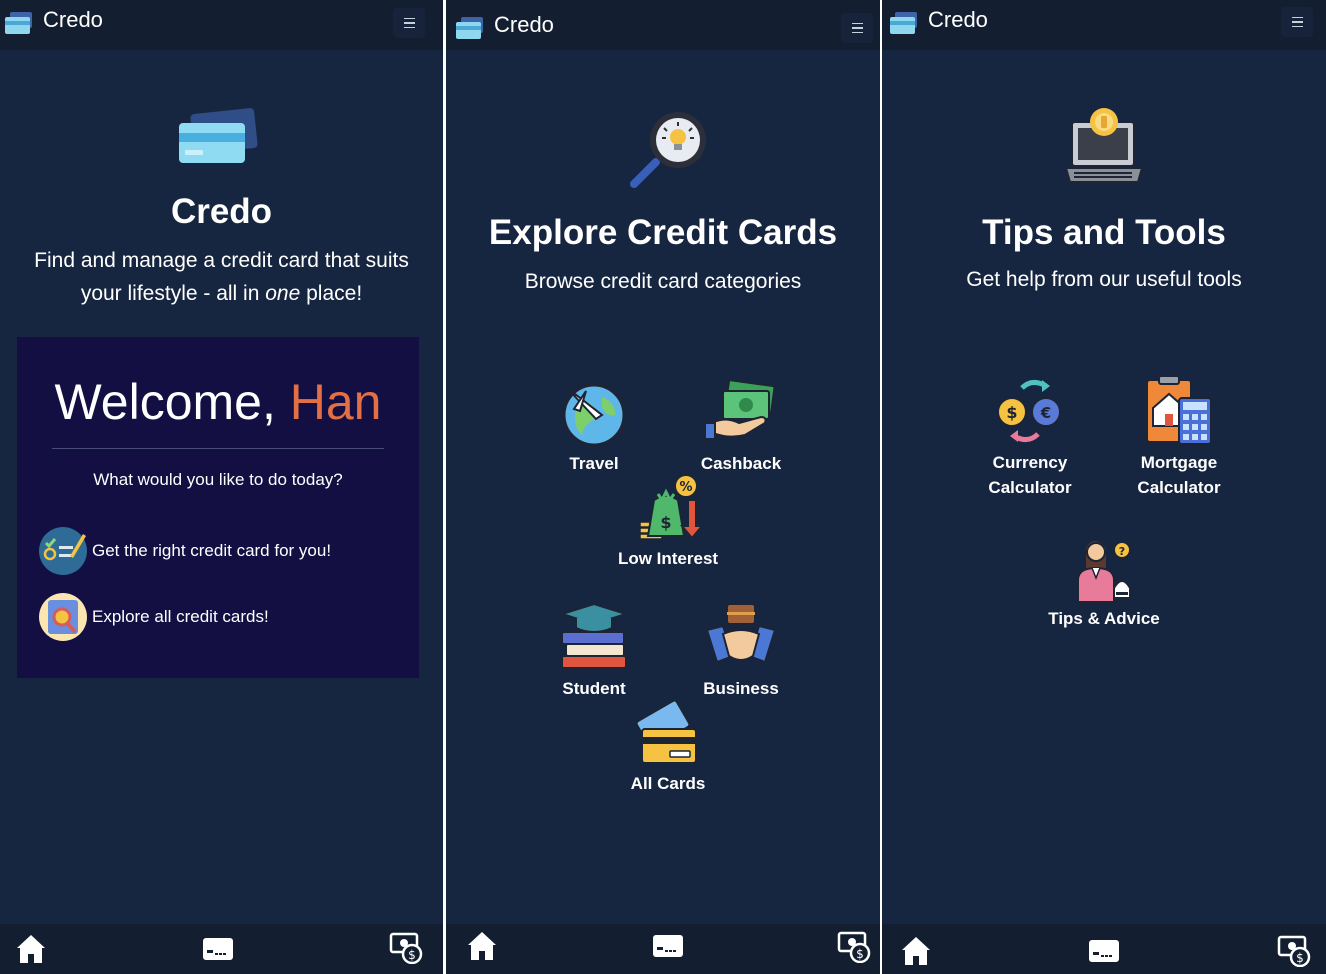 This screenshot has height=974, width=1326. Describe the element at coordinates (1179, 410) in the screenshot. I see `house-calculator-icon` at that location.